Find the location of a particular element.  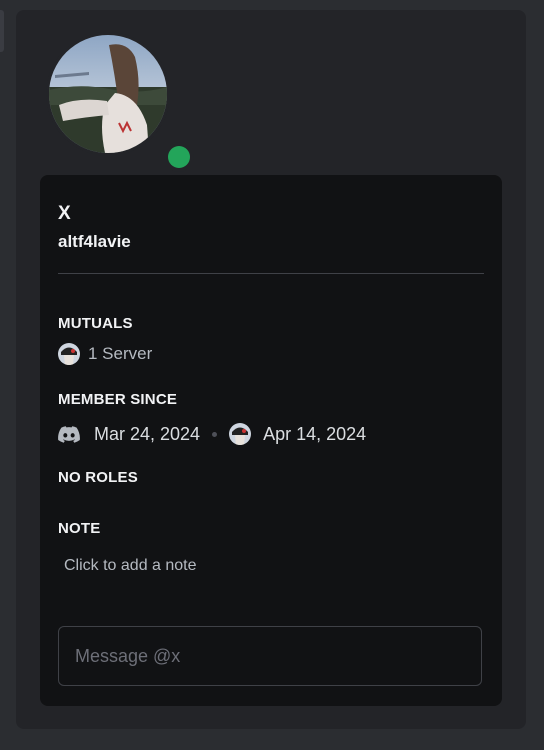

mutual-server-icon is located at coordinates (69, 354).